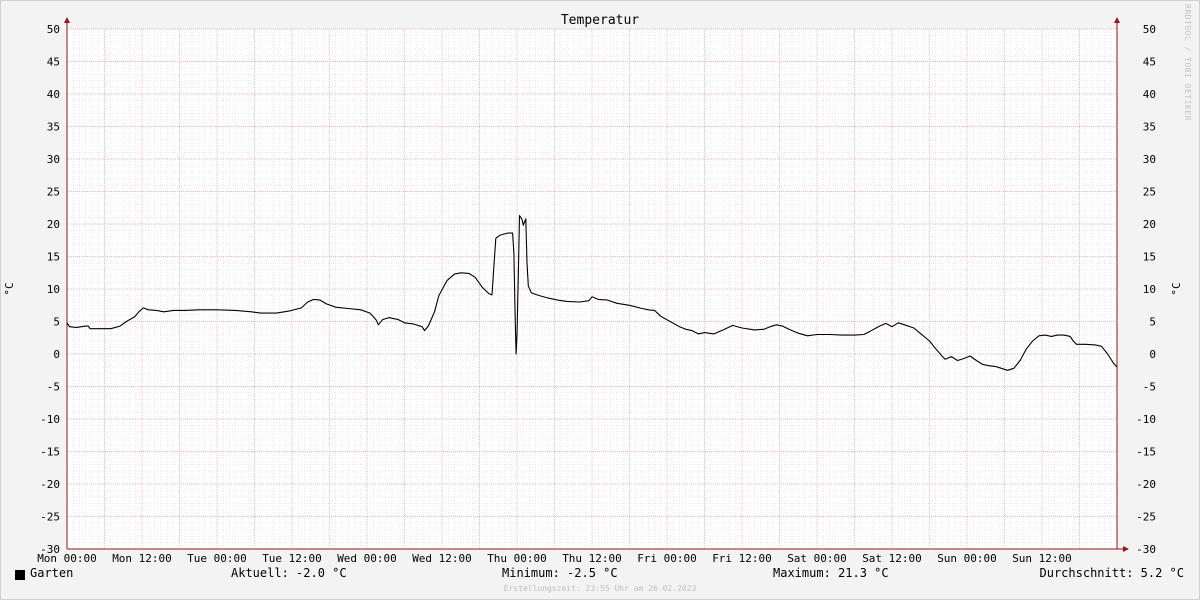  Describe the element at coordinates (1149, 257) in the screenshot. I see `y-tick-label-right: 15` at that location.